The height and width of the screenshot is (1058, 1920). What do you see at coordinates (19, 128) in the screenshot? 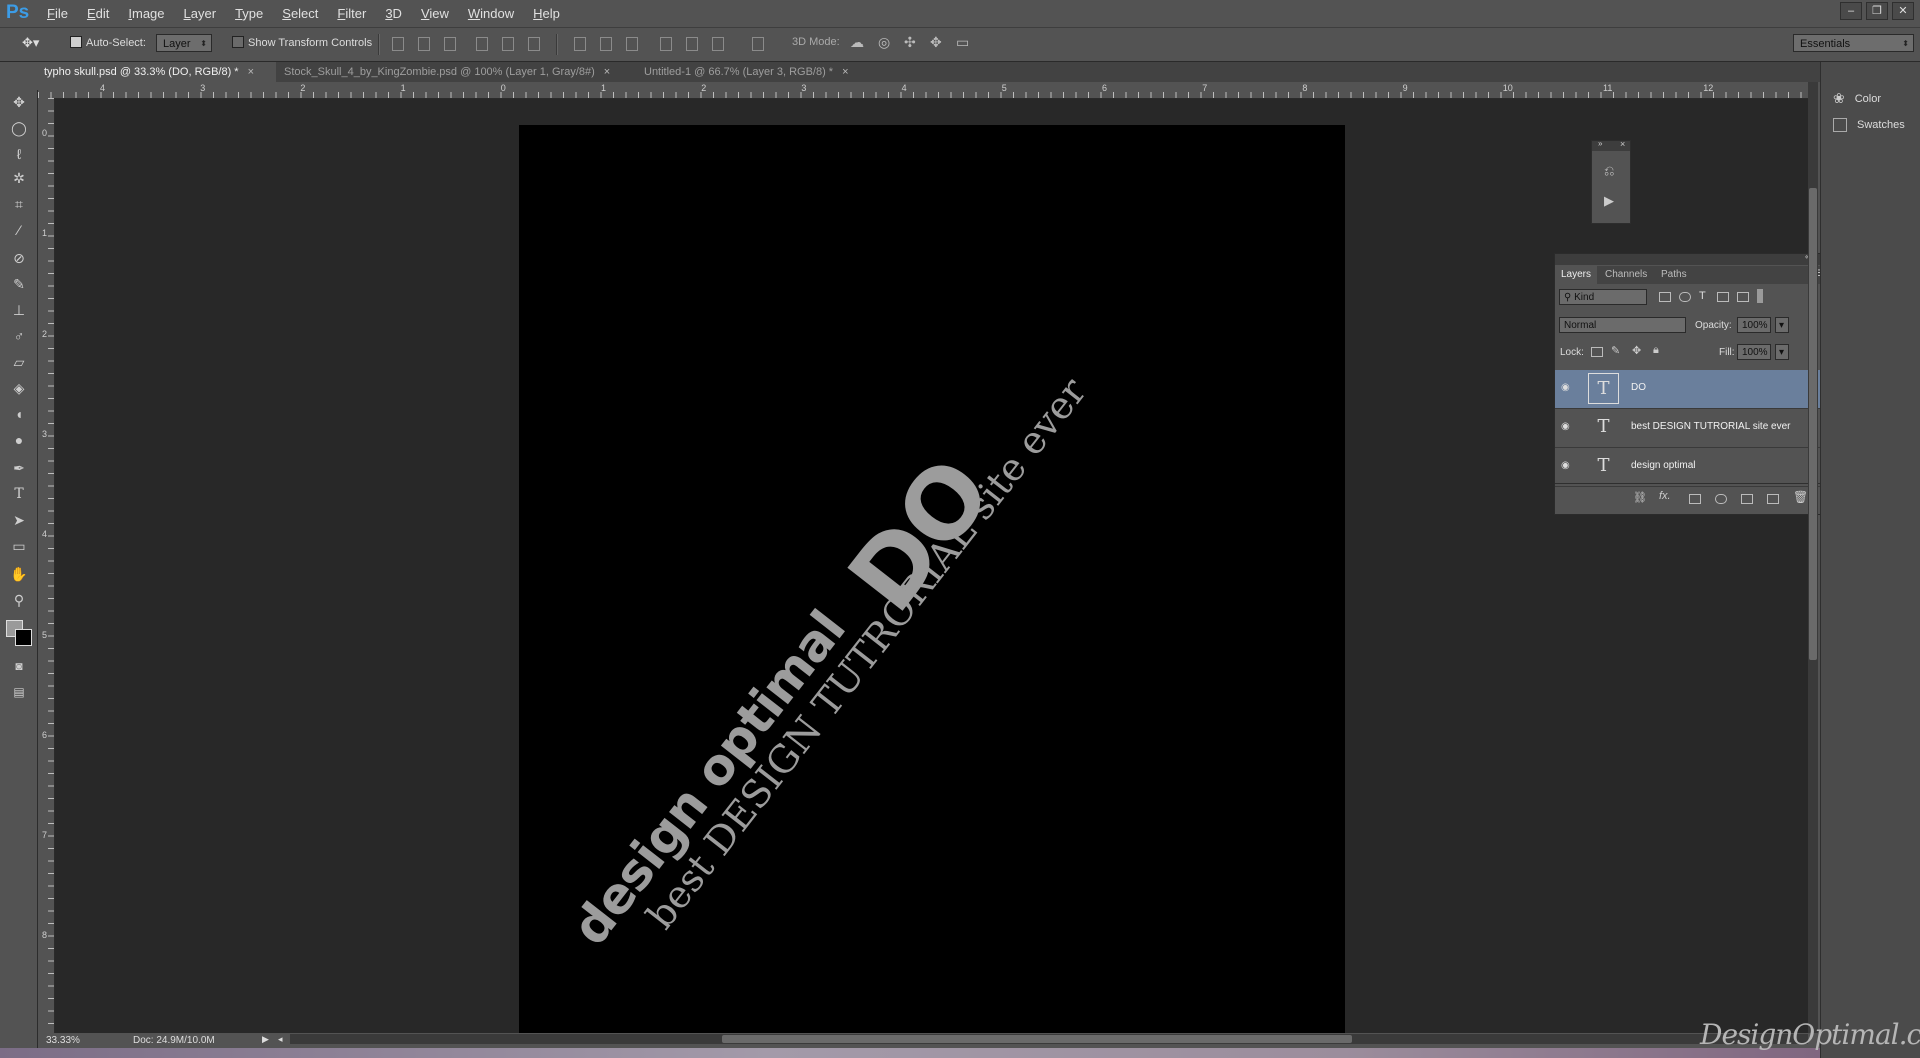
I see `marquee-tool-icon: ◯` at bounding box center [19, 128].